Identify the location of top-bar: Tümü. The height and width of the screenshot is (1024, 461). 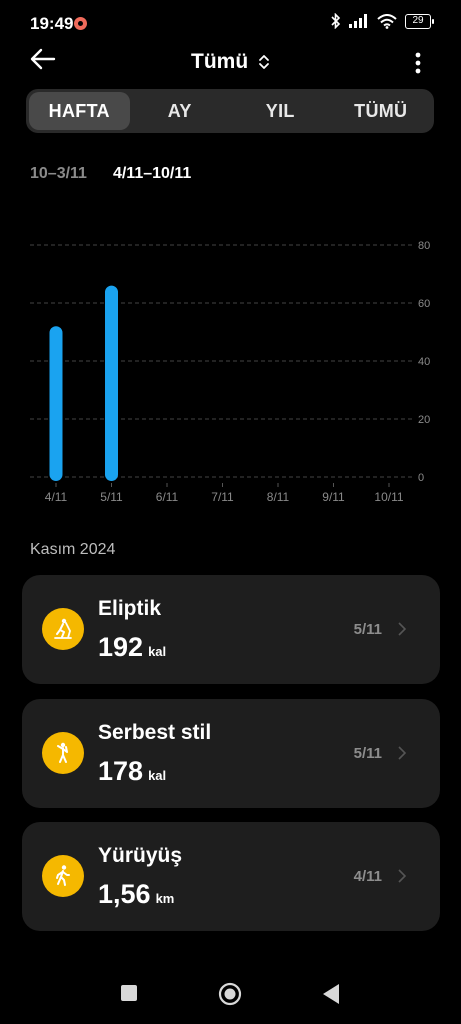
(230, 63).